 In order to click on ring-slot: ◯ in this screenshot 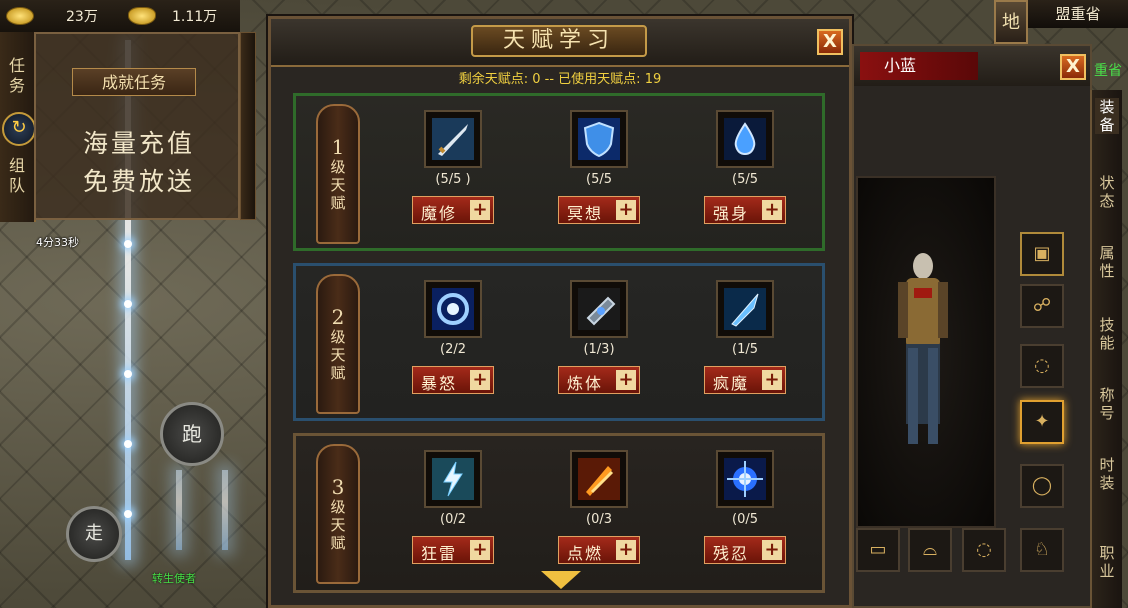, I will do `click(1042, 486)`.